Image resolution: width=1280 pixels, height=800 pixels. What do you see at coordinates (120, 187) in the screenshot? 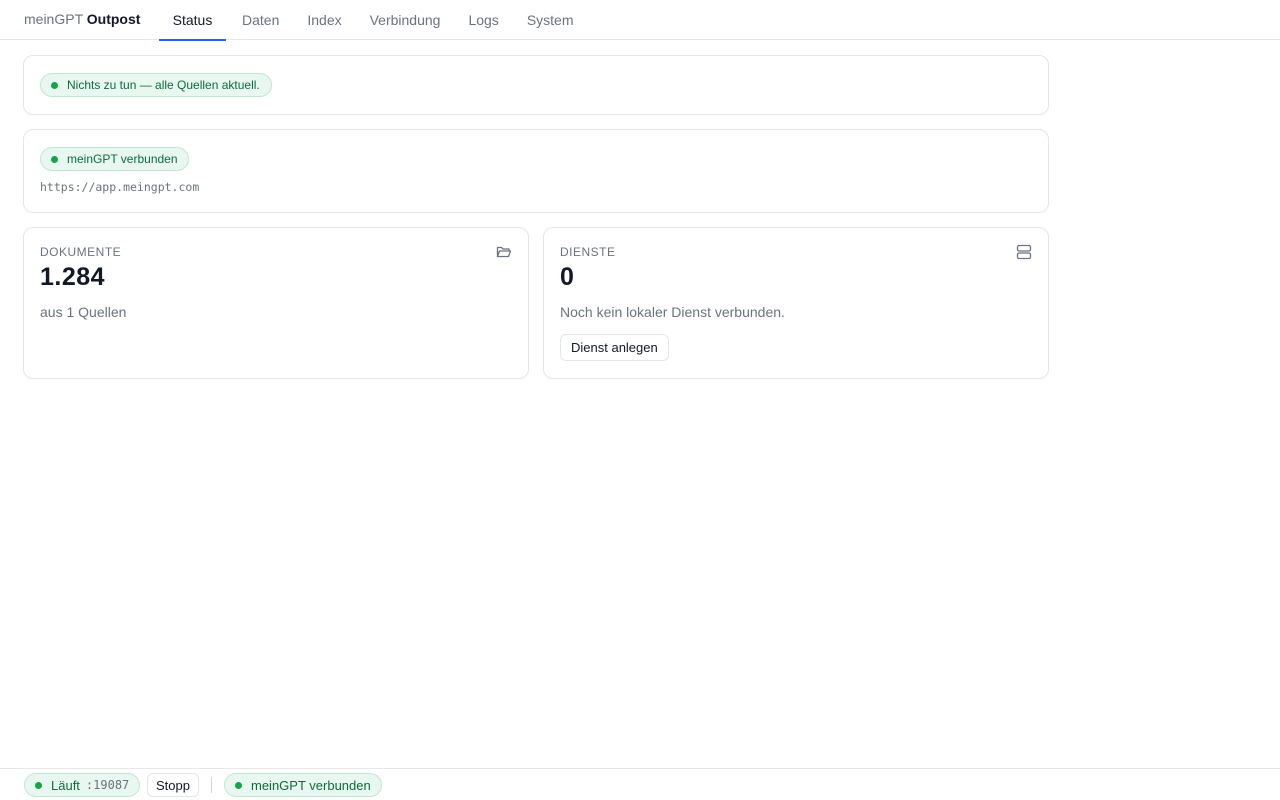
I see `connection-url: https://app.meingpt.com` at bounding box center [120, 187].